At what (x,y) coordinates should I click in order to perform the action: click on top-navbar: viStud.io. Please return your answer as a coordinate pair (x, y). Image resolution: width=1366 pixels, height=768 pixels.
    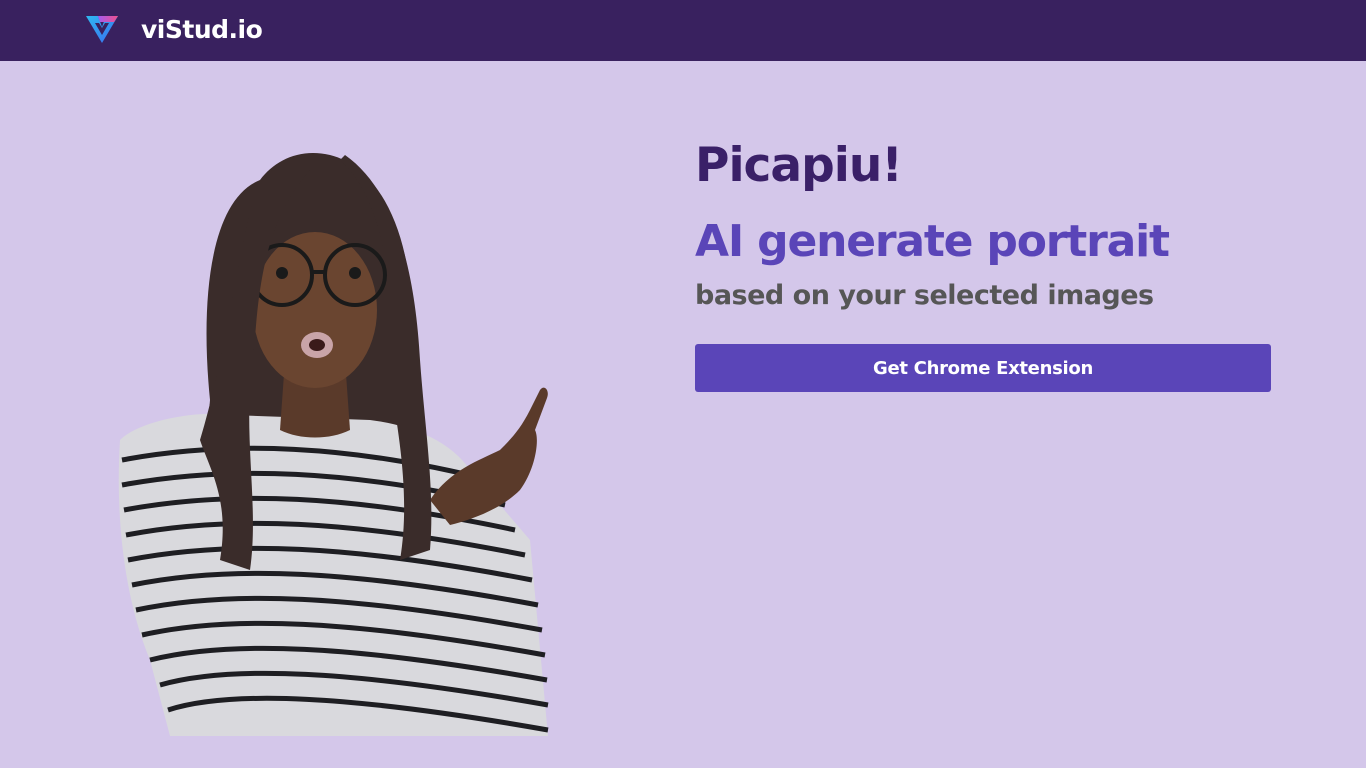
    Looking at the image, I should click on (683, 30).